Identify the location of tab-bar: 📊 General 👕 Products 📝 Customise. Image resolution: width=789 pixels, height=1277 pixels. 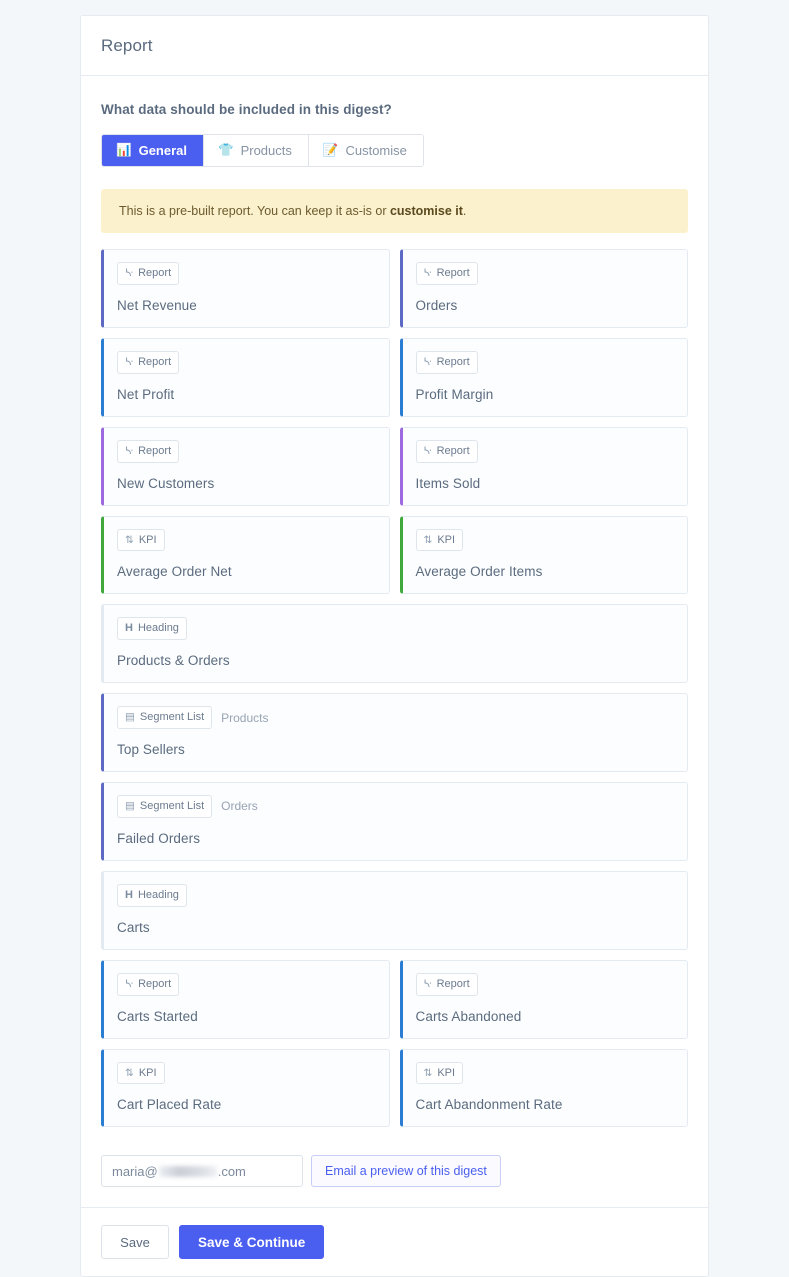
(262, 150).